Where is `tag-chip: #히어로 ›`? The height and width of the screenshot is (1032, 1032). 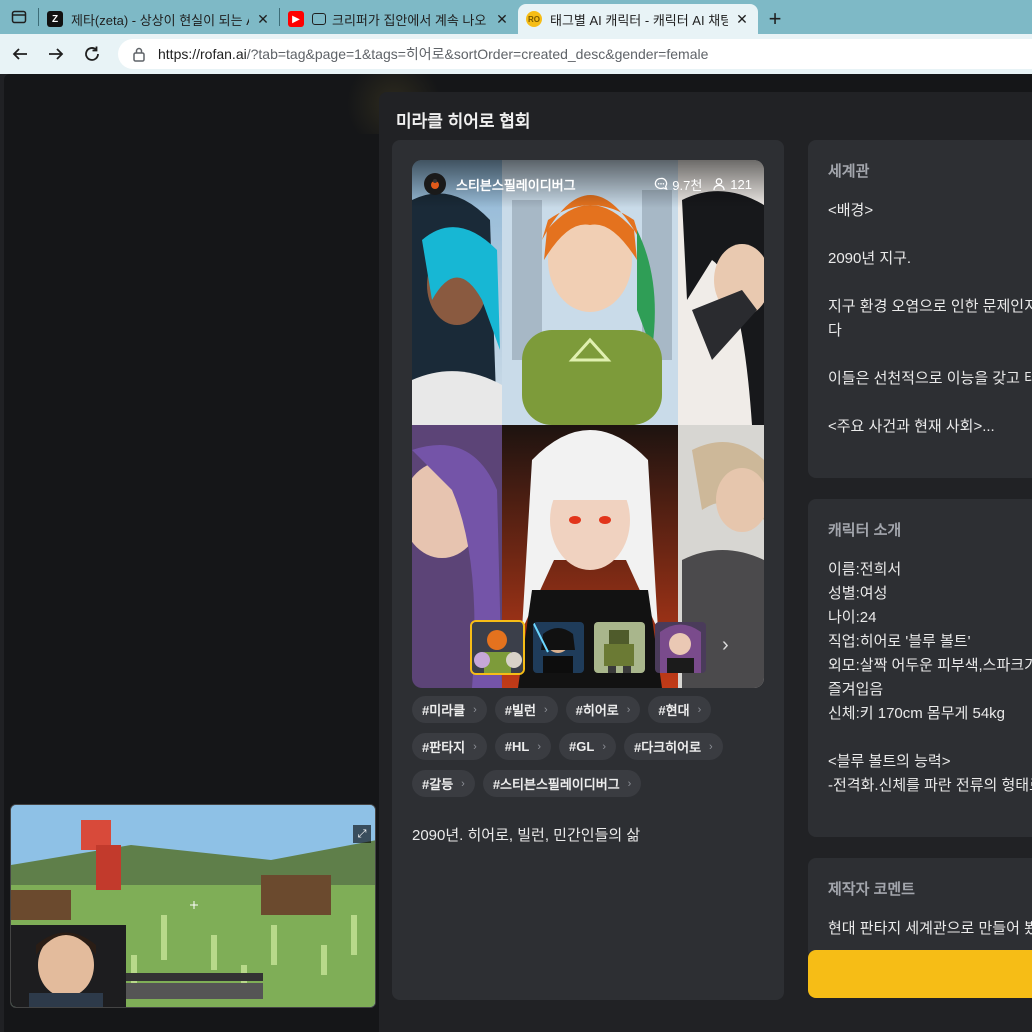
tag-chip: #히어로 › is located at coordinates (603, 709).